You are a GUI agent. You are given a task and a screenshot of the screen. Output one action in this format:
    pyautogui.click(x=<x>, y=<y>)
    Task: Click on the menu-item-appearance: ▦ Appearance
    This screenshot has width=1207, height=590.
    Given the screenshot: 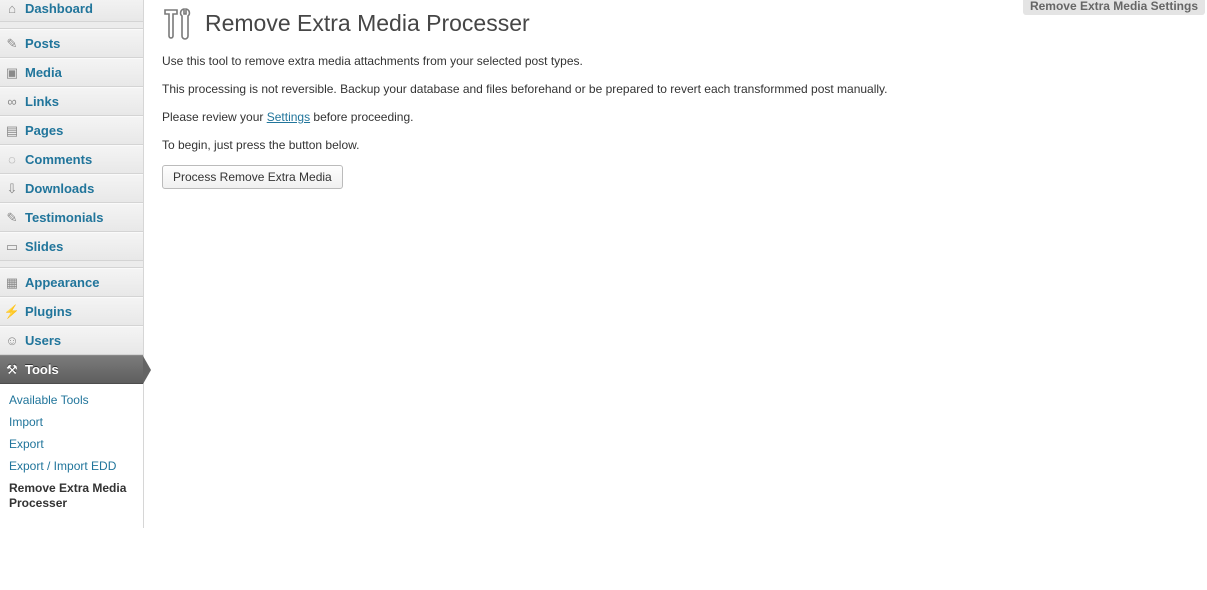 What is the action you would take?
    pyautogui.click(x=71, y=282)
    